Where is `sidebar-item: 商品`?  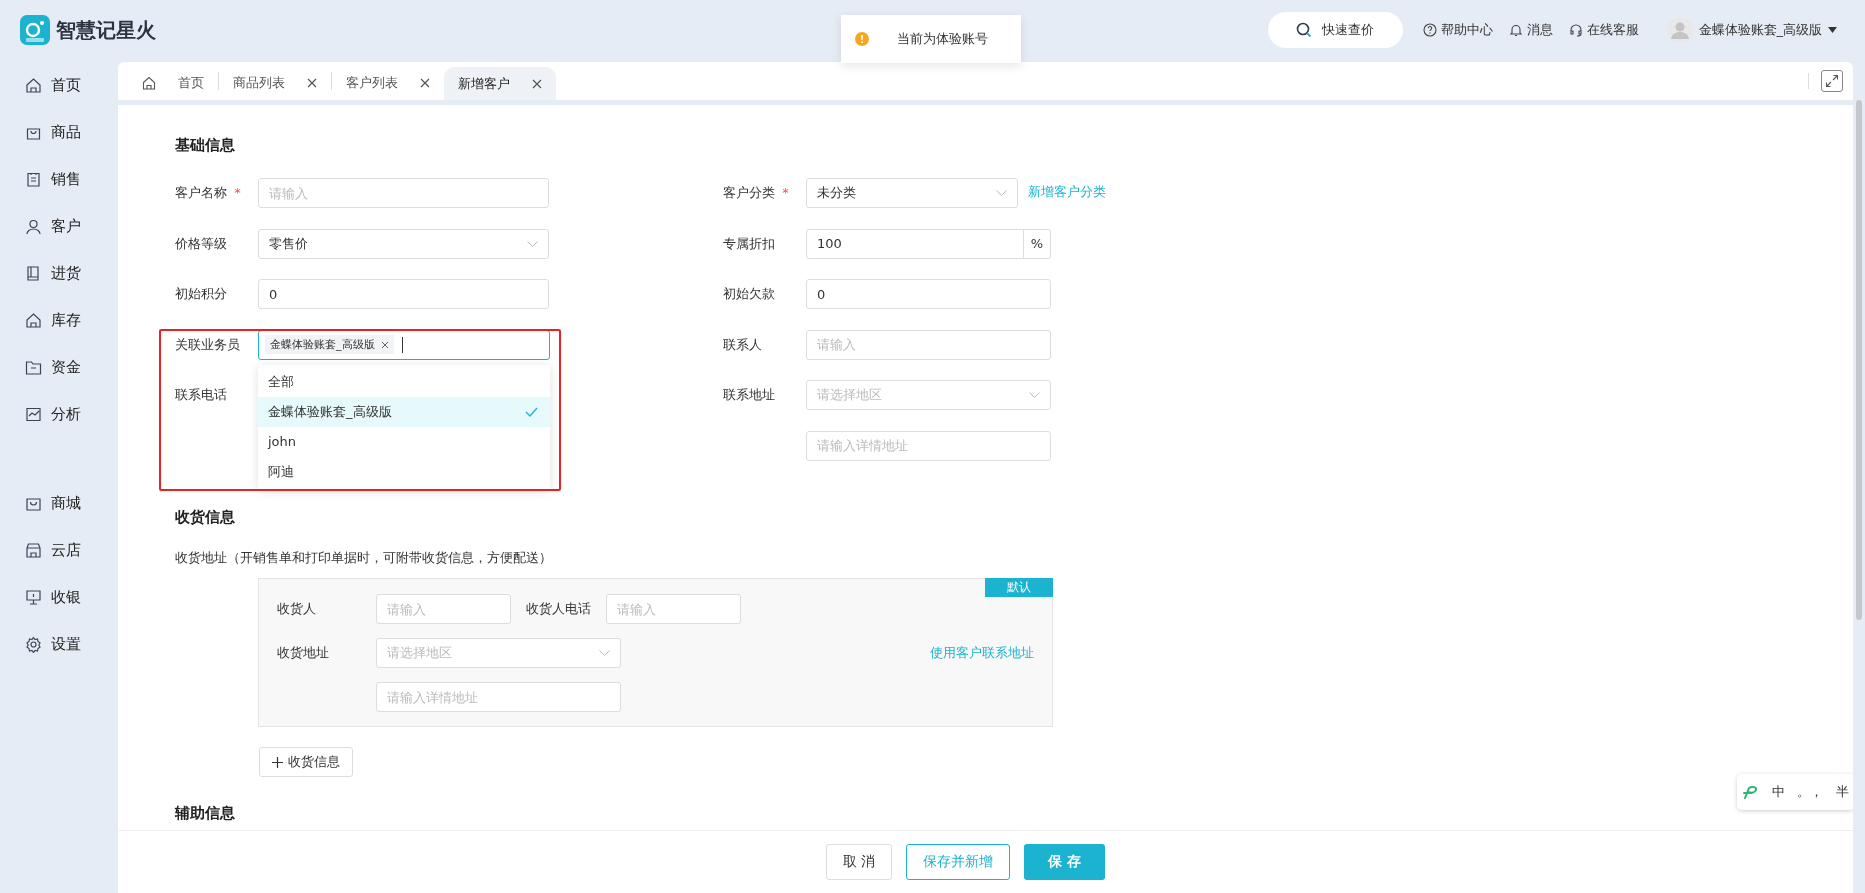 sidebar-item: 商品 is located at coordinates (59, 132).